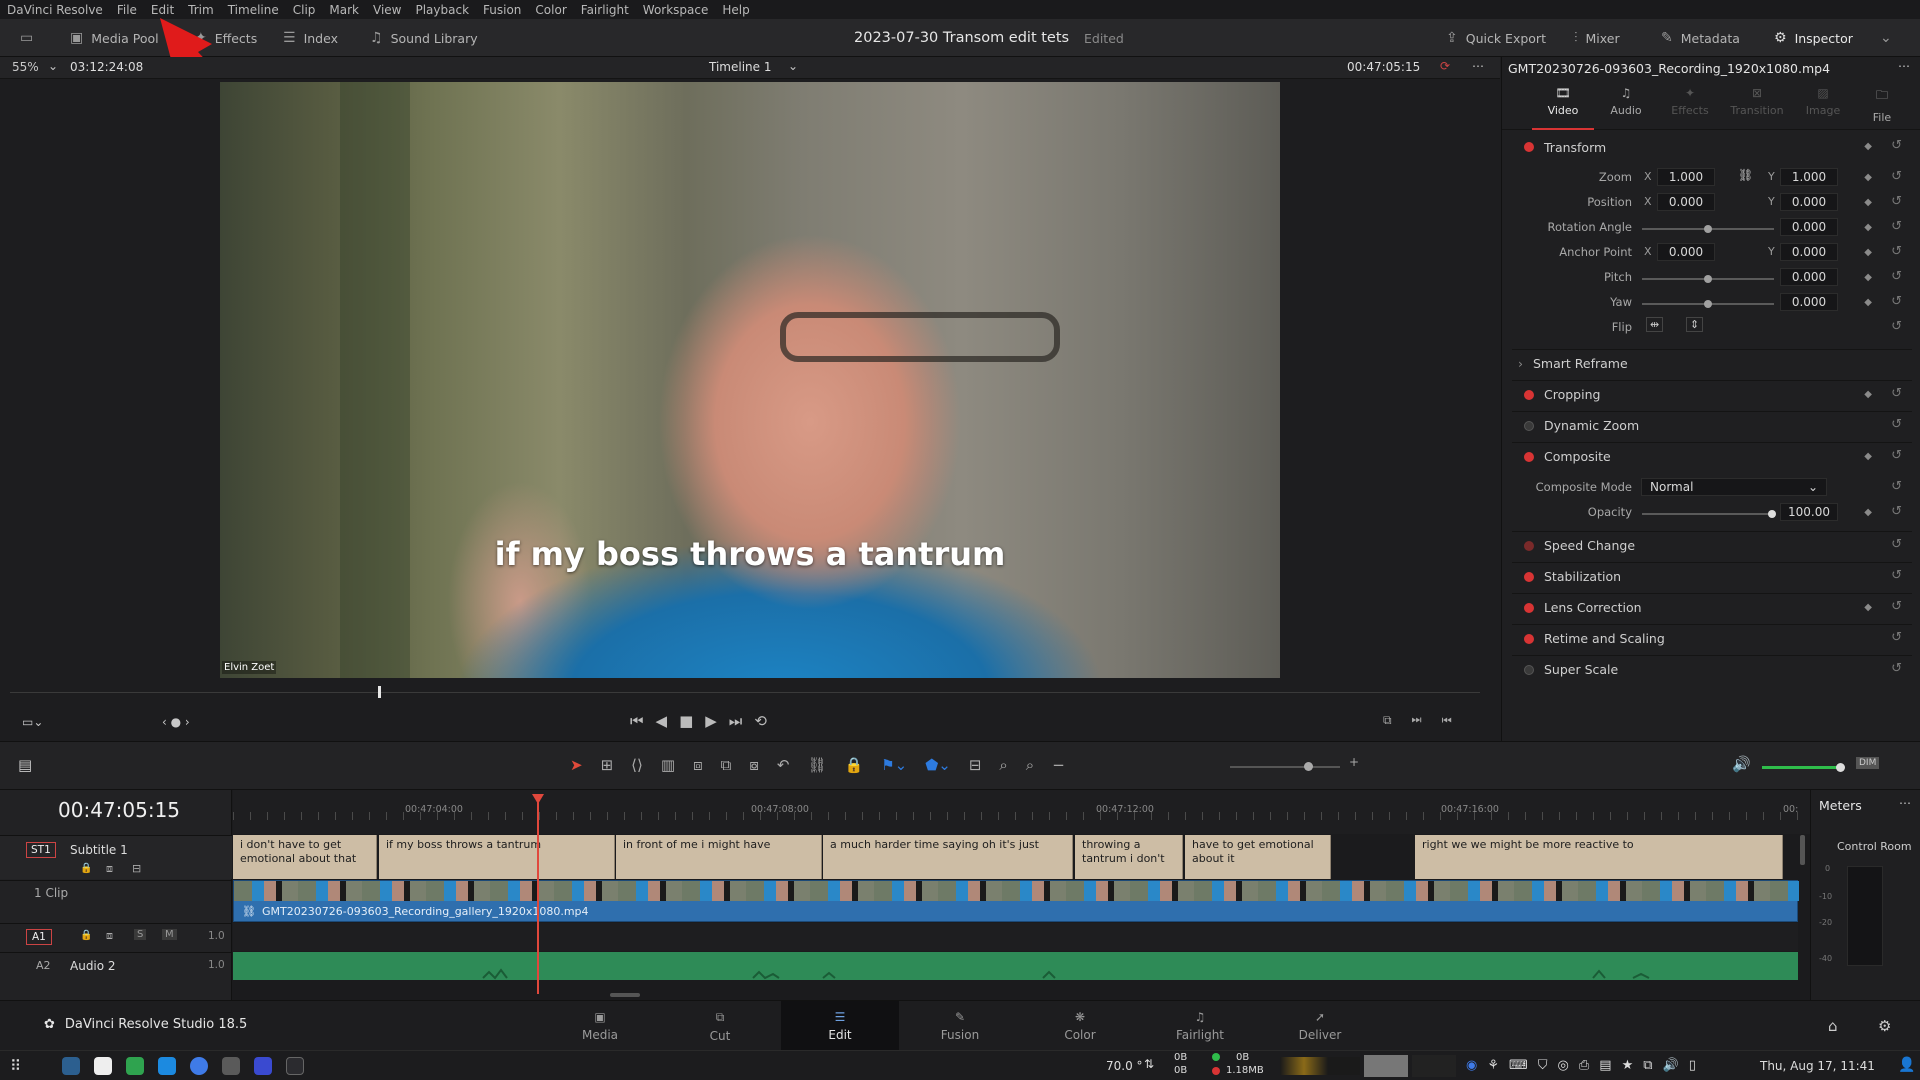  What do you see at coordinates (1712, 607) in the screenshot?
I see `lens-correction-section-header: Lens Correction` at bounding box center [1712, 607].